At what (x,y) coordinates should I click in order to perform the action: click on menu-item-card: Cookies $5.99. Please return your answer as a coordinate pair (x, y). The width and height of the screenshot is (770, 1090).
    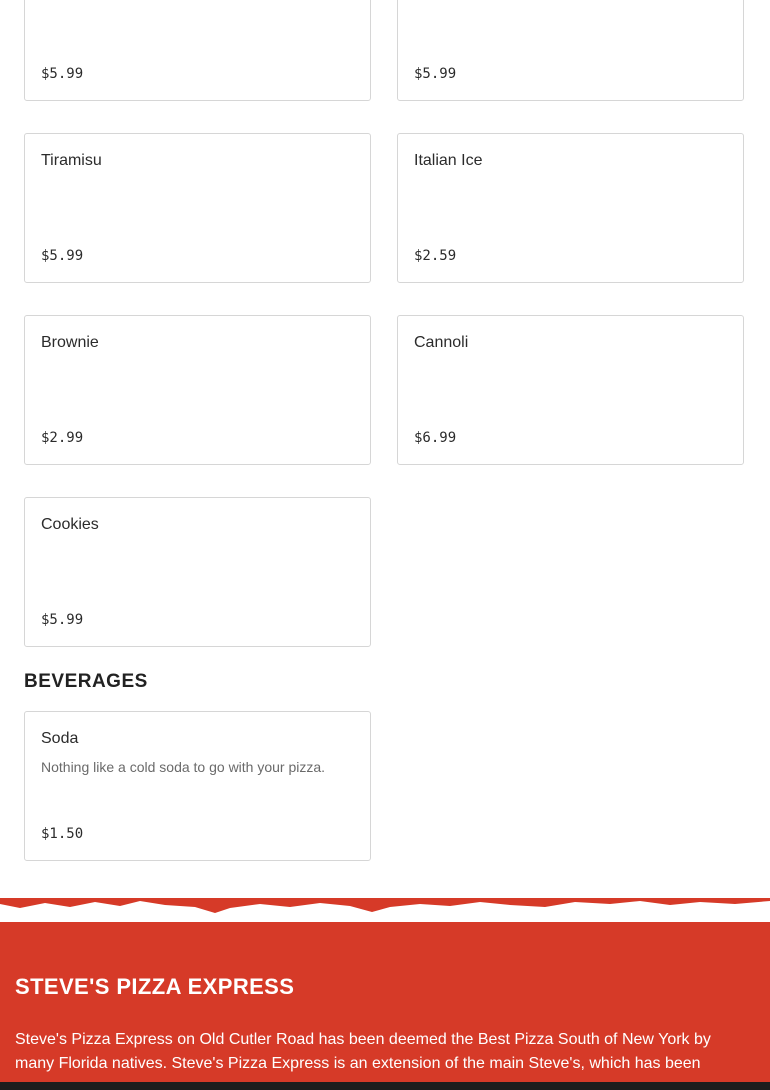
    Looking at the image, I should click on (197, 572).